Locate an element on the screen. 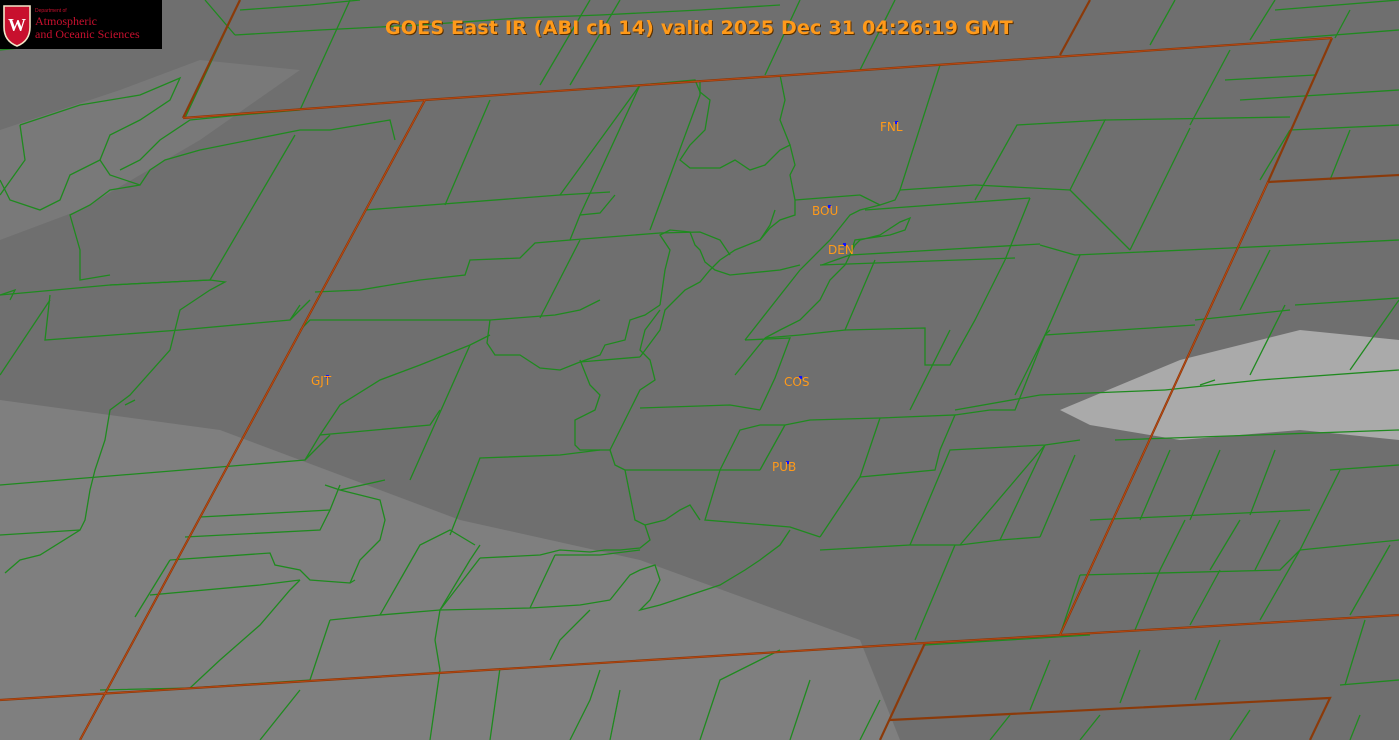 The image size is (1399, 740). crest-letter: W is located at coordinates (17, 25).